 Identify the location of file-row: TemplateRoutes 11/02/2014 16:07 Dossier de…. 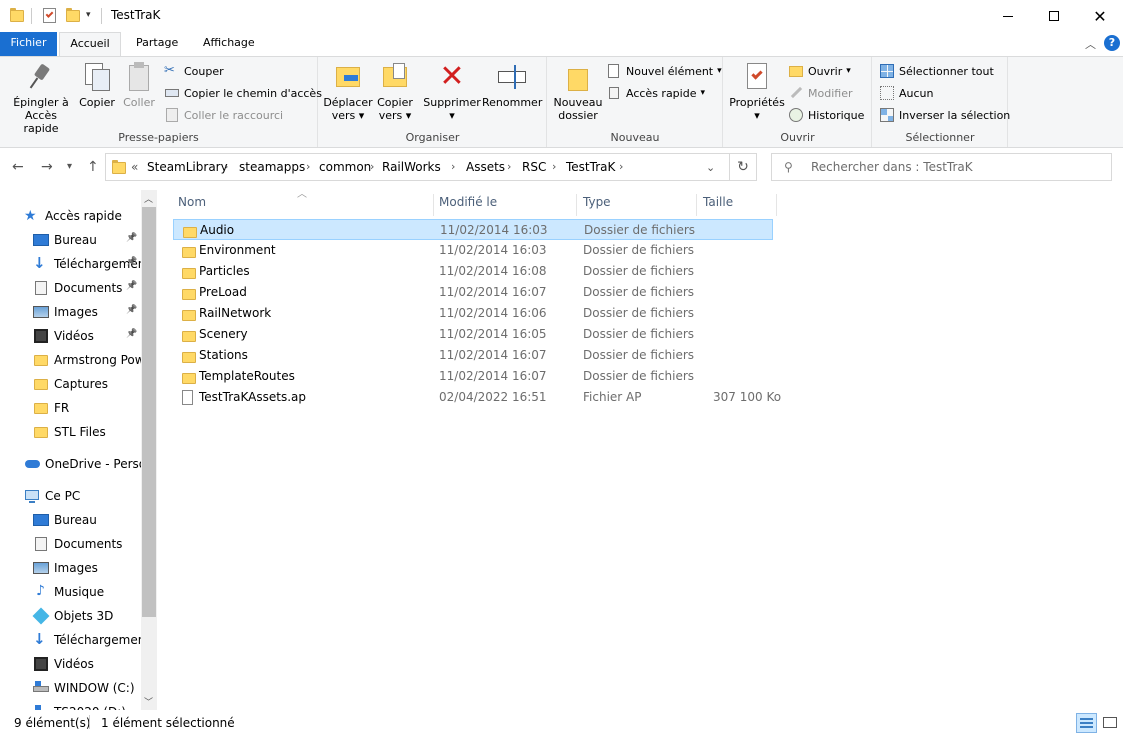
(473, 376).